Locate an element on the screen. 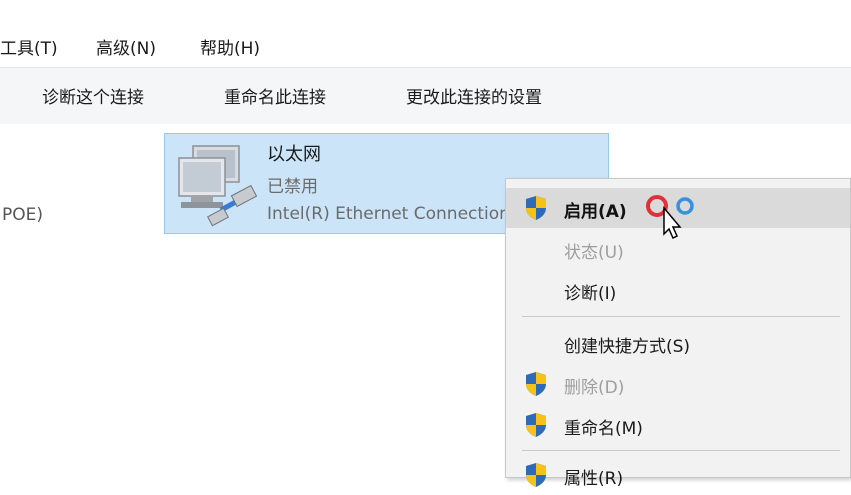 The height and width of the screenshot is (495, 851). menu-item-label: 启用(A) is located at coordinates (595, 212).